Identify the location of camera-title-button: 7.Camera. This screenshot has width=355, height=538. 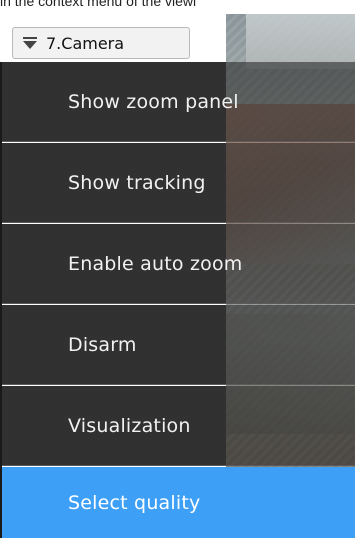
(101, 43).